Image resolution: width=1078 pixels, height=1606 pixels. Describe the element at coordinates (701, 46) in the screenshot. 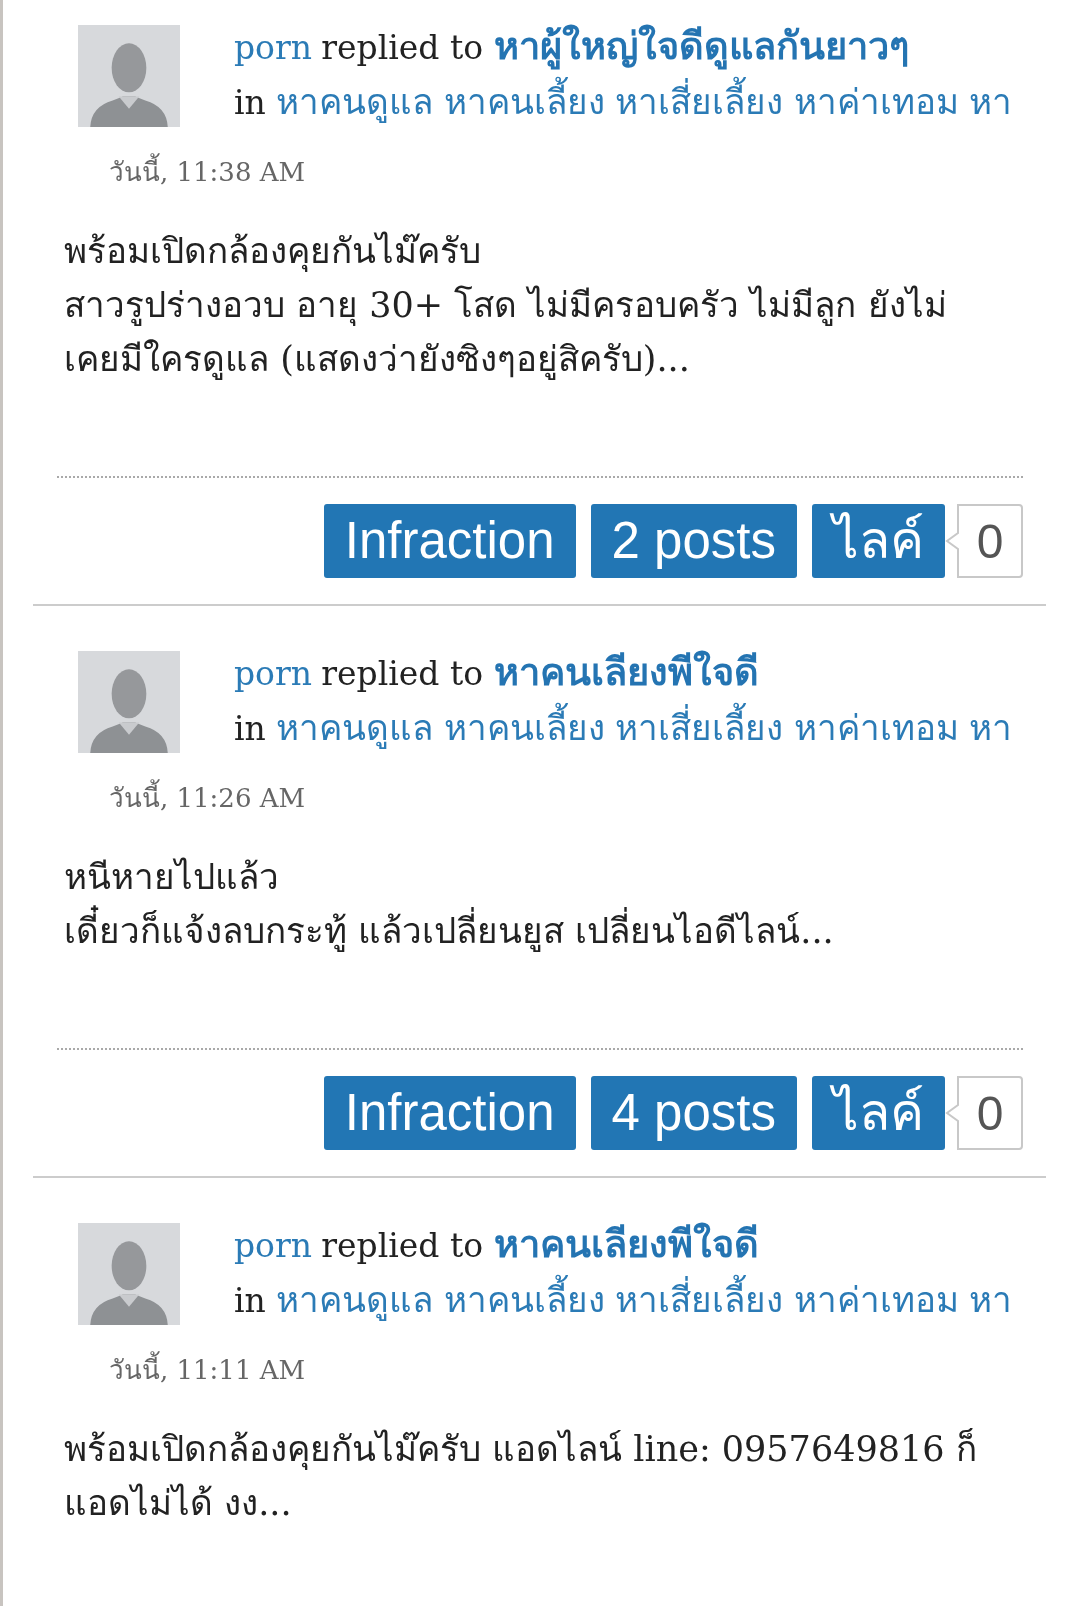

I see `thread-title-link: หาผู้ใหญ่ใจดีดูแลกันยาวๆ` at that location.